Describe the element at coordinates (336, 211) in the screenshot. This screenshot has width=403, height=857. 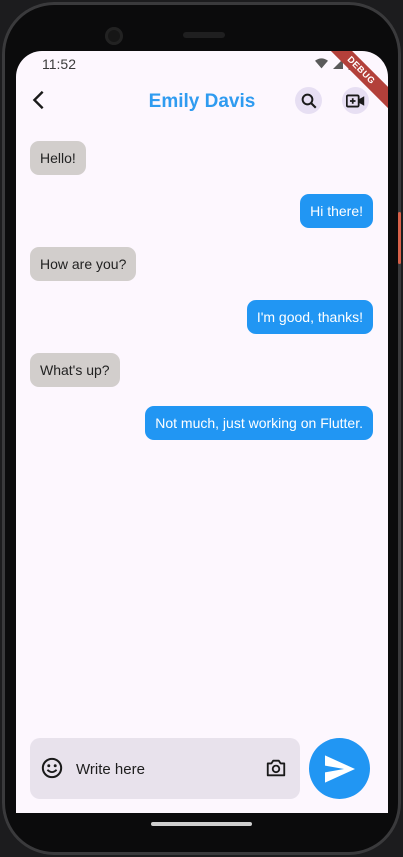
I see `message-outgoing: Hi there!` at that location.